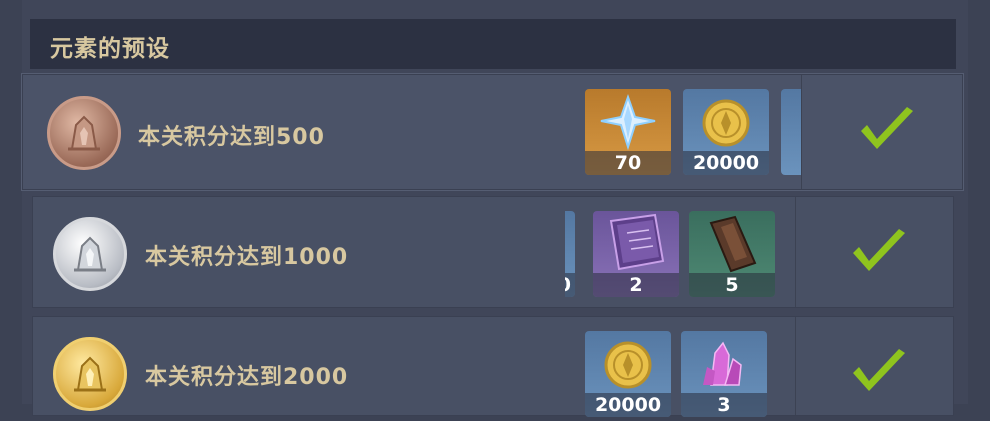 Image resolution: width=990 pixels, height=421 pixels. I want to click on reward-item-clipped: 0, so click(570, 254).